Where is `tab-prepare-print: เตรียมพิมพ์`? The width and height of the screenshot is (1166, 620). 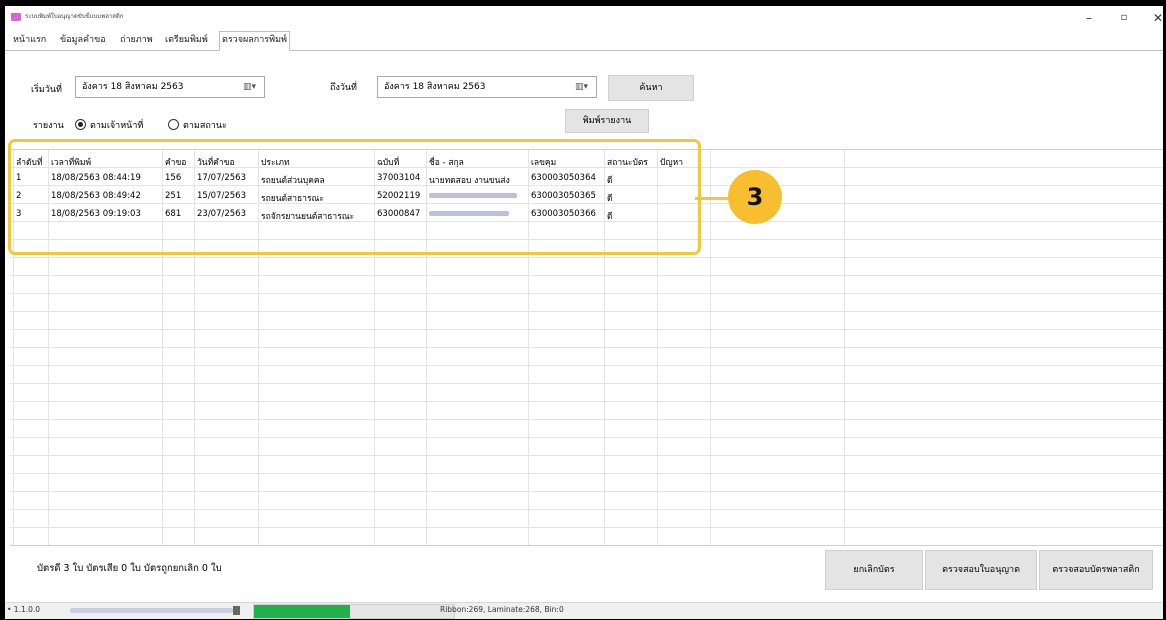 tab-prepare-print: เตรียมพิมพ์ is located at coordinates (186, 40).